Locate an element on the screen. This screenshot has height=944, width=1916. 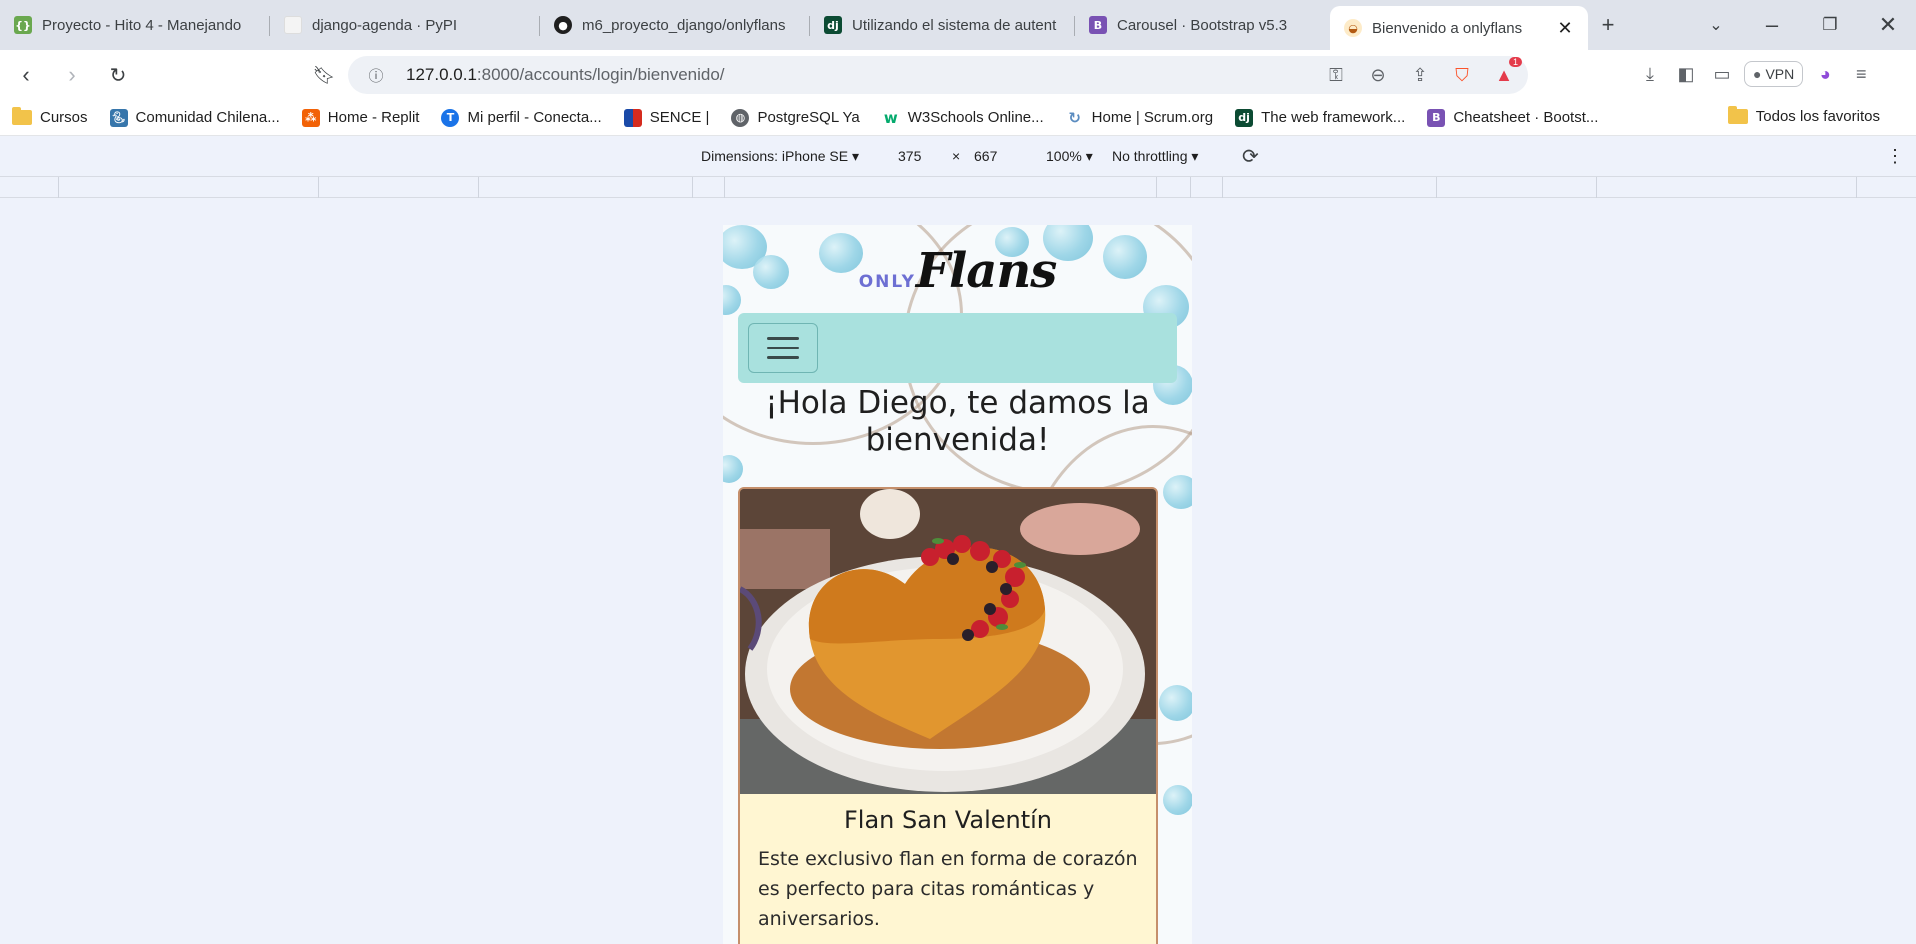
menu-icon: ≡ is located at coordinates (1861, 74).